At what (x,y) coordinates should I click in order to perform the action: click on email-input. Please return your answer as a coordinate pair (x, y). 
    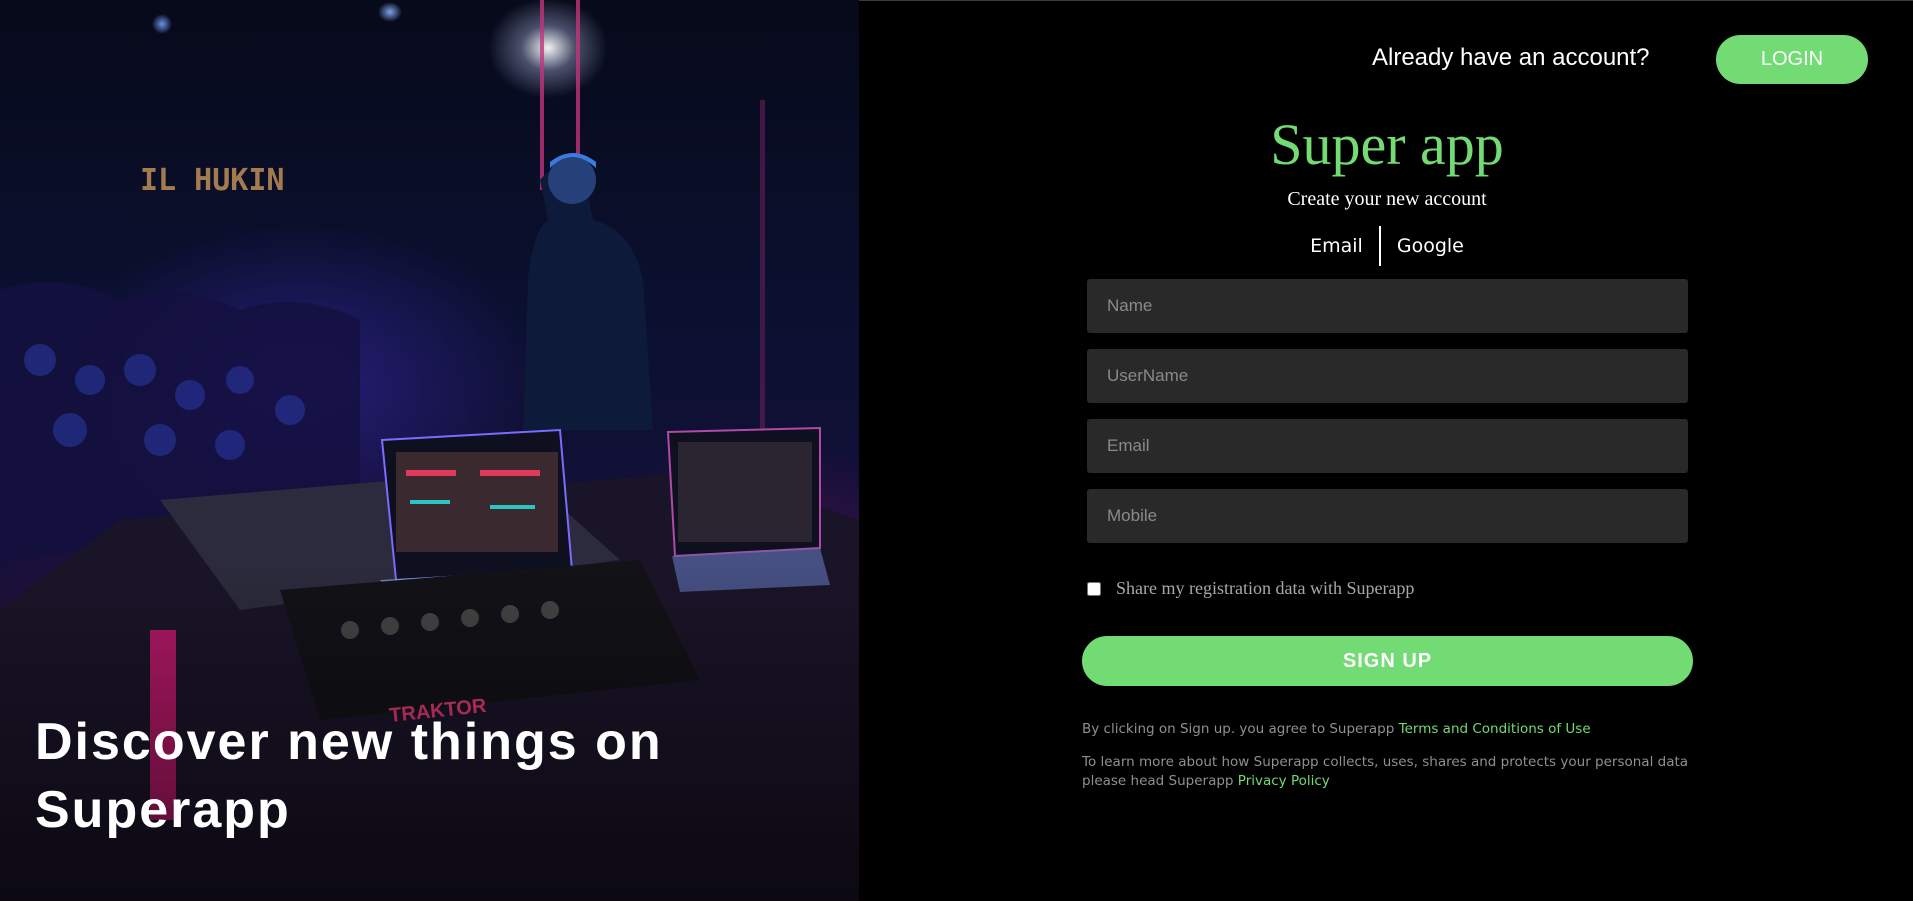
    Looking at the image, I should click on (1387, 446).